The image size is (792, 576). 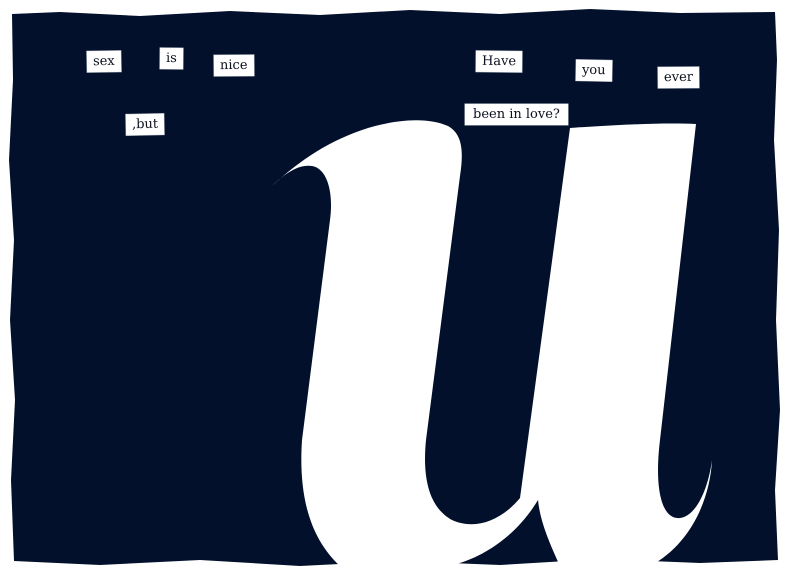 What do you see at coordinates (516, 114) in the screenshot?
I see `cutout-phrase-been-in-love: been in love?` at bounding box center [516, 114].